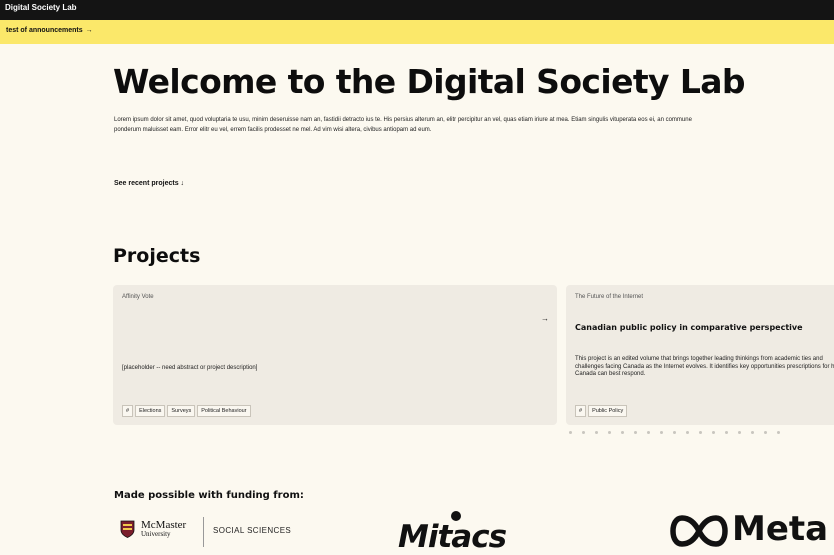 The height and width of the screenshot is (555, 834). I want to click on top-navbar: Digital Society Lab, so click(417, 10).